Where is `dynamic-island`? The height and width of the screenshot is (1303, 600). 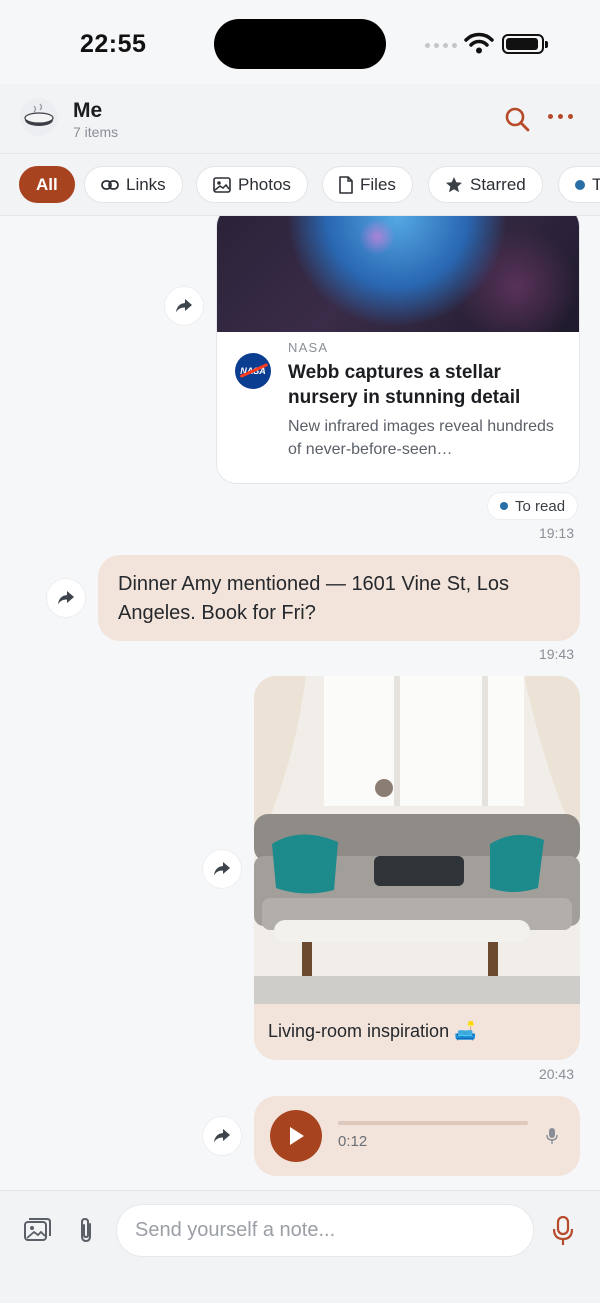 dynamic-island is located at coordinates (300, 44).